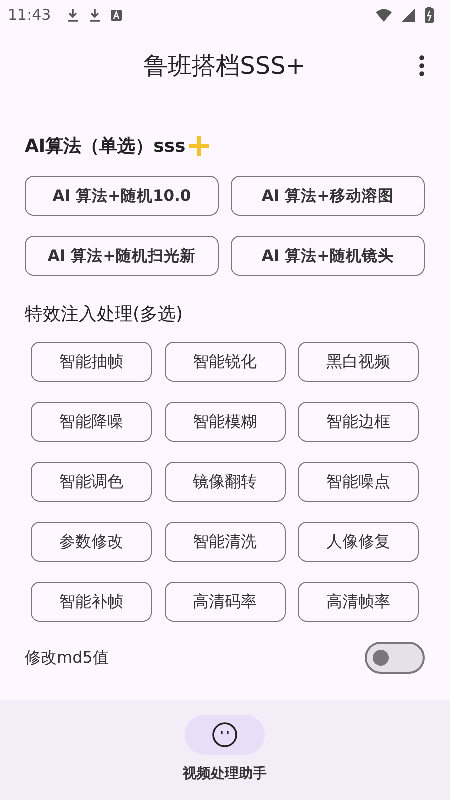  I want to click on effect-option: 智能模糊, so click(225, 422).